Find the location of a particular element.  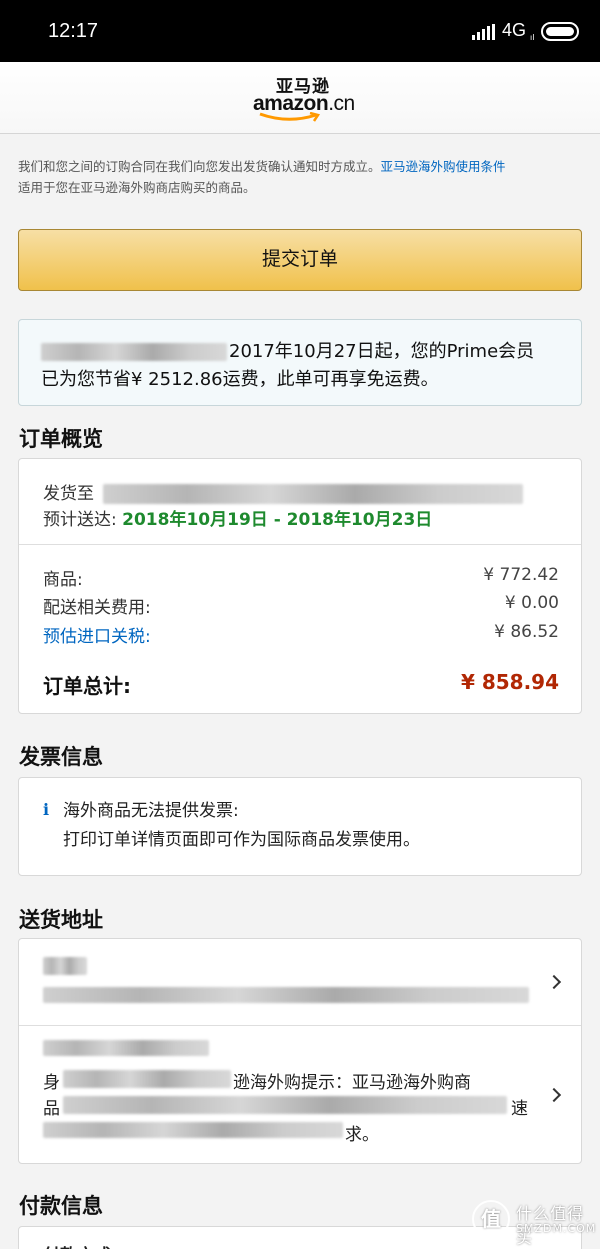

payment-method-label: 付款方式 is located at coordinates (77, 1245).